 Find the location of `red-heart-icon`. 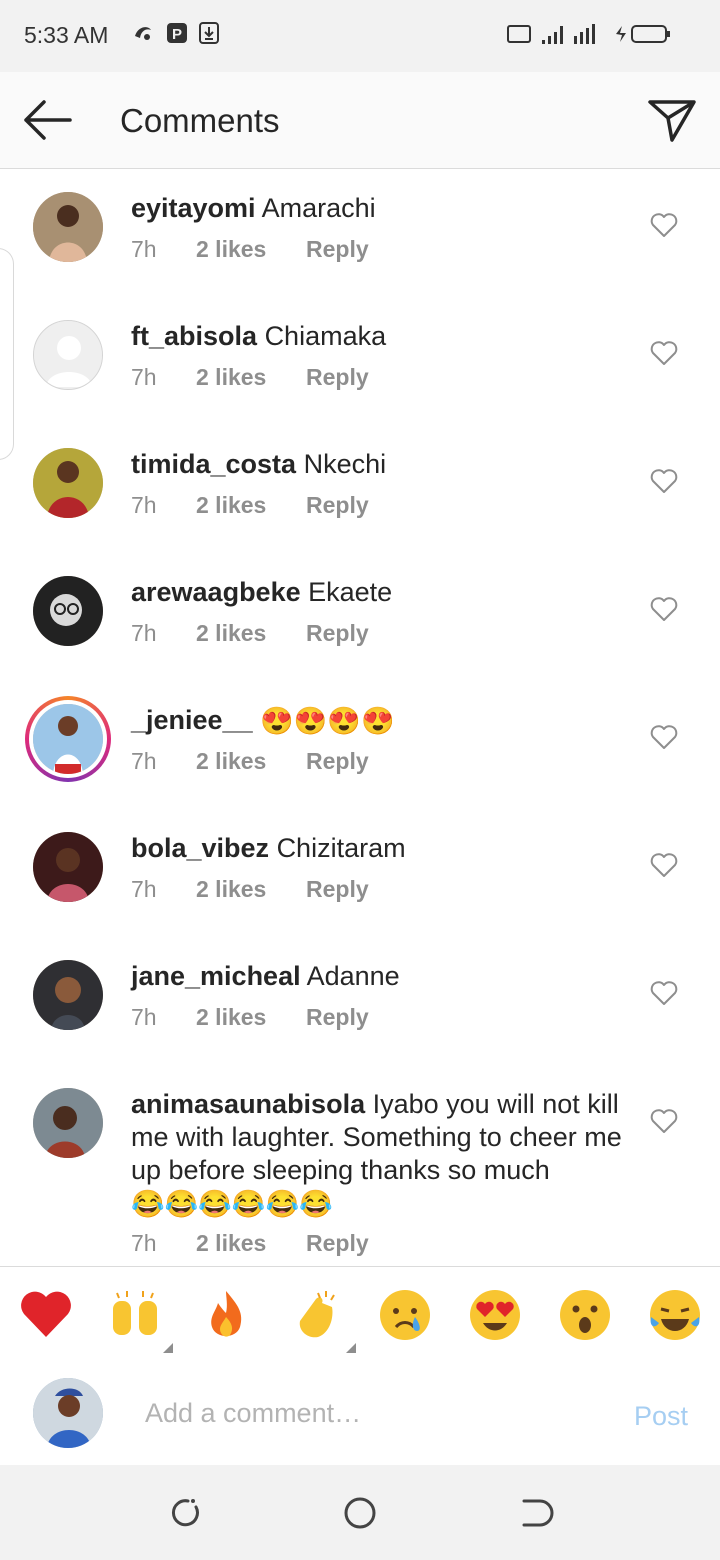

red-heart-icon is located at coordinates (46, 1314).